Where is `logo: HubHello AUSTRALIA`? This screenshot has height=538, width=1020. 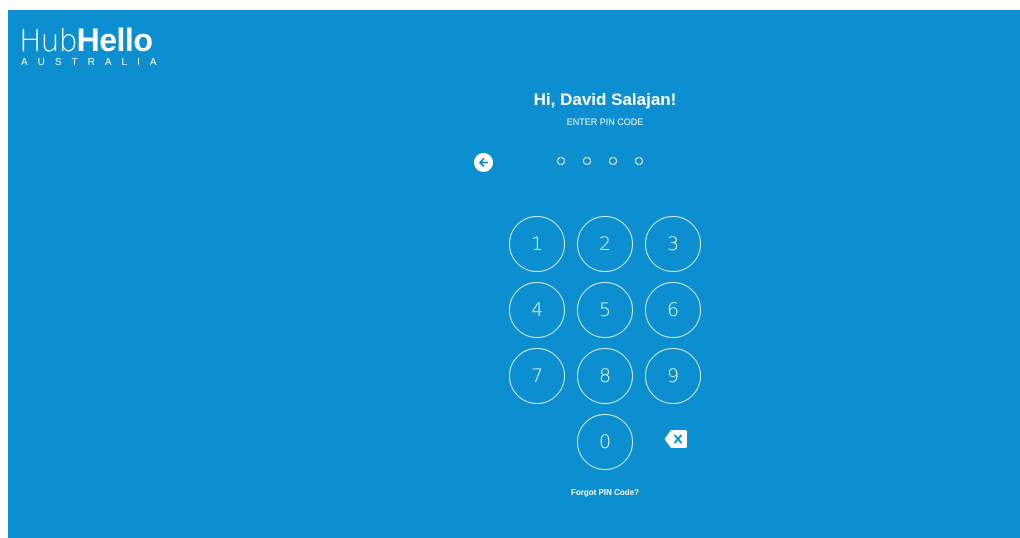 logo: HubHello AUSTRALIA is located at coordinates (93, 46).